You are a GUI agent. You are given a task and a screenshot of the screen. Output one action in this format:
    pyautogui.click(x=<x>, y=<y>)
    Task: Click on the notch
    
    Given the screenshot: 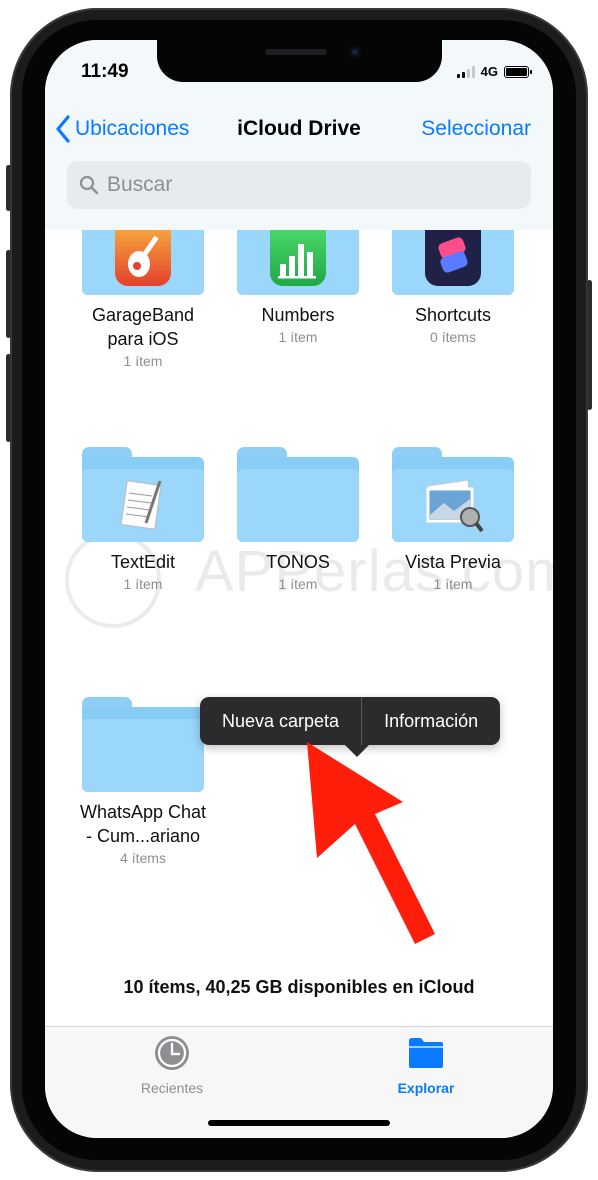 What is the action you would take?
    pyautogui.click(x=299, y=61)
    